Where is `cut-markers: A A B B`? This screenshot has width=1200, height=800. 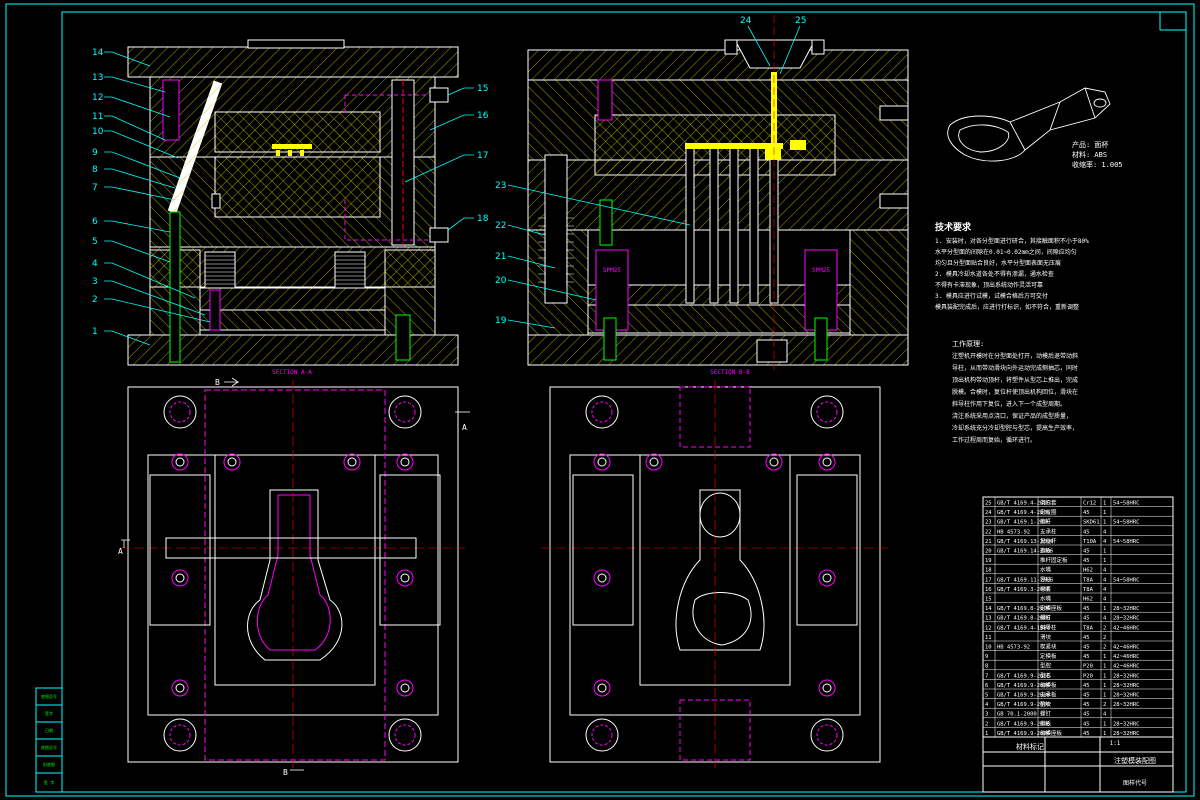
cut-markers: A A B B is located at coordinates (292, 577).